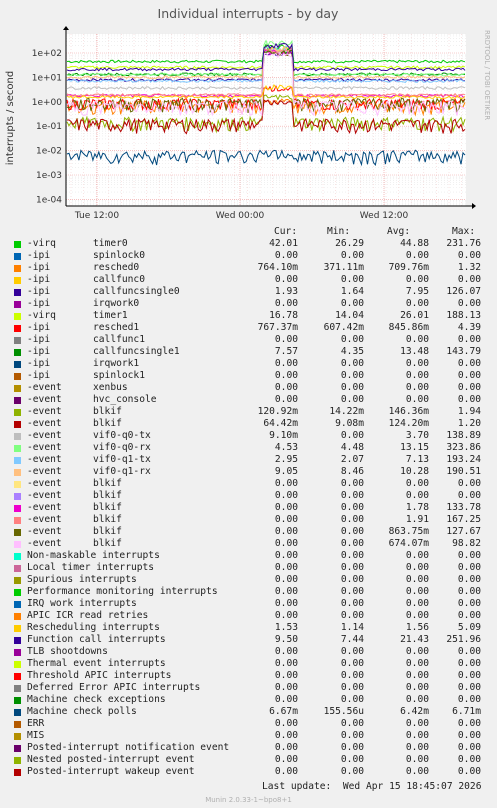  I want to click on munin-footer: Munin 2.0.33-1~bpo8+1, so click(248, 800).